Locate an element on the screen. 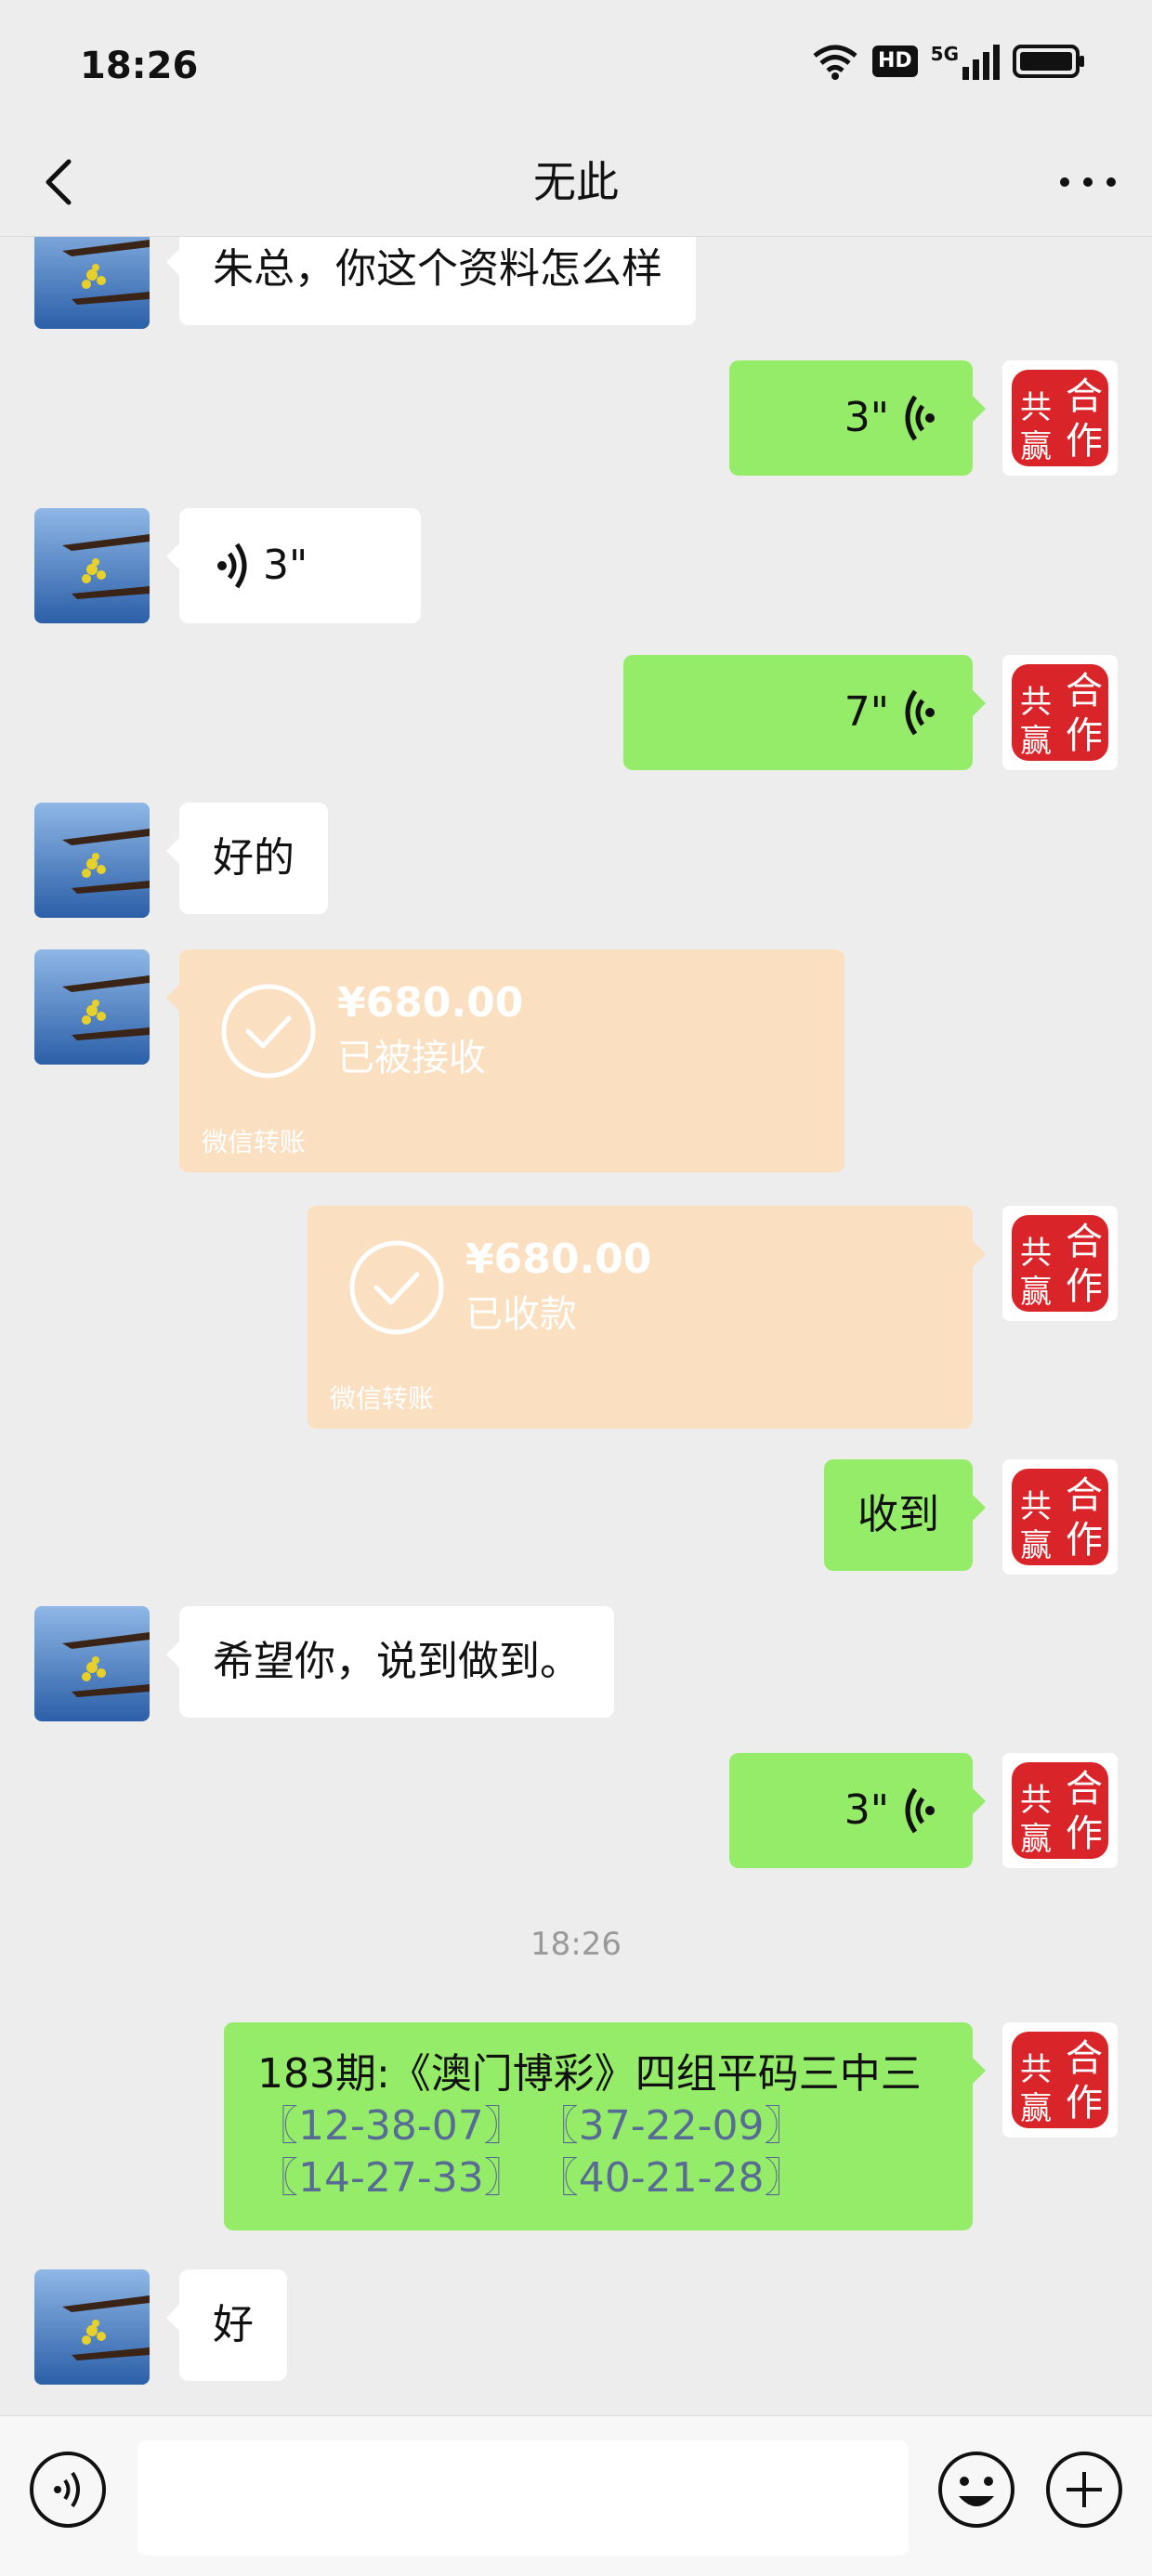 The height and width of the screenshot is (2576, 1152). signal-icon: 5G is located at coordinates (965, 62).